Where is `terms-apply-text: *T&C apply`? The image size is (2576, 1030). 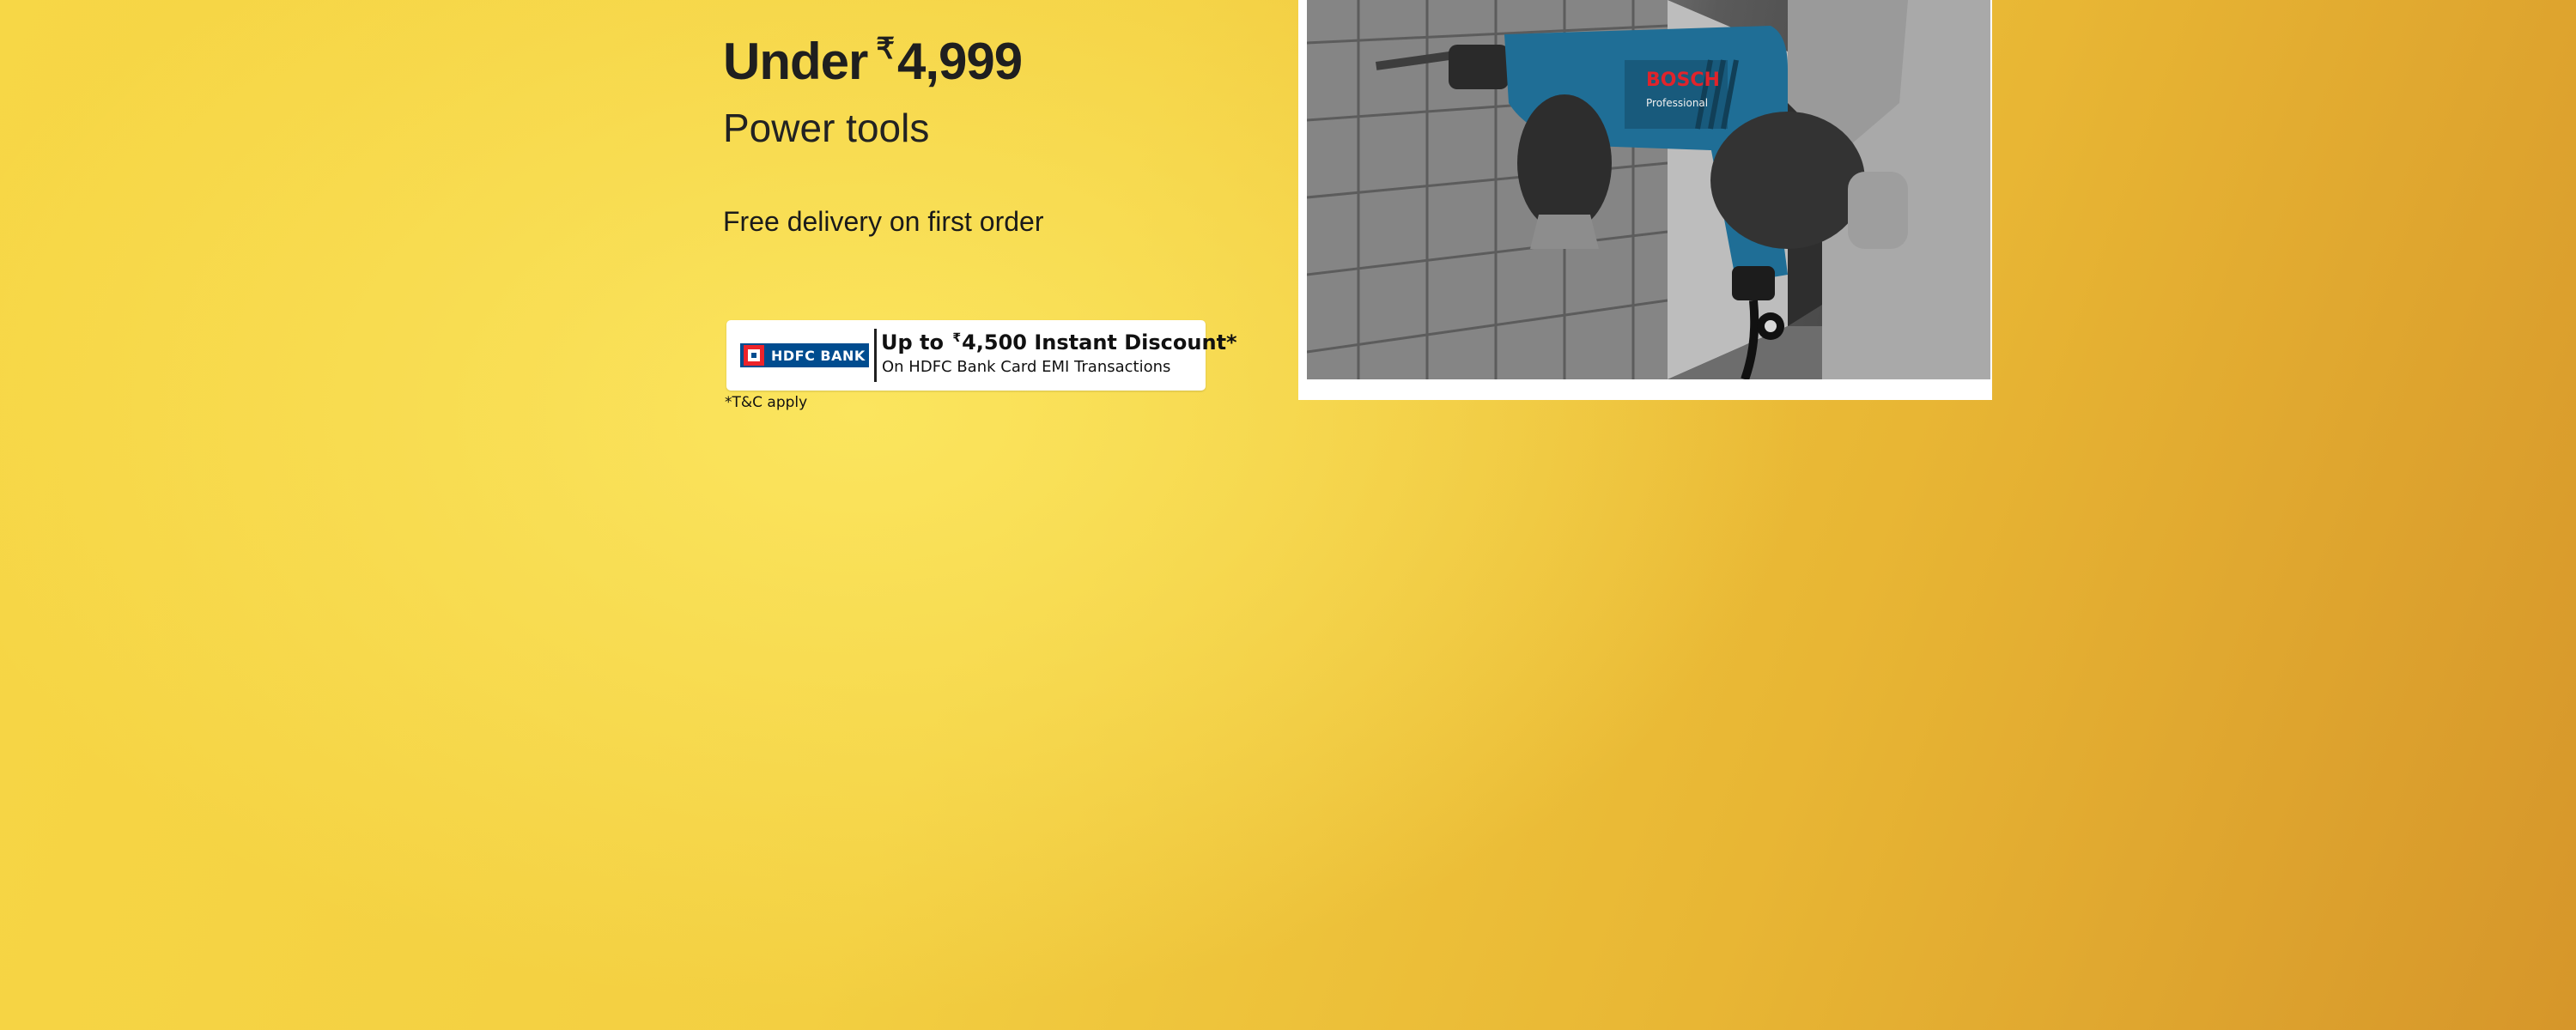 terms-apply-text: *T&C apply is located at coordinates (766, 402).